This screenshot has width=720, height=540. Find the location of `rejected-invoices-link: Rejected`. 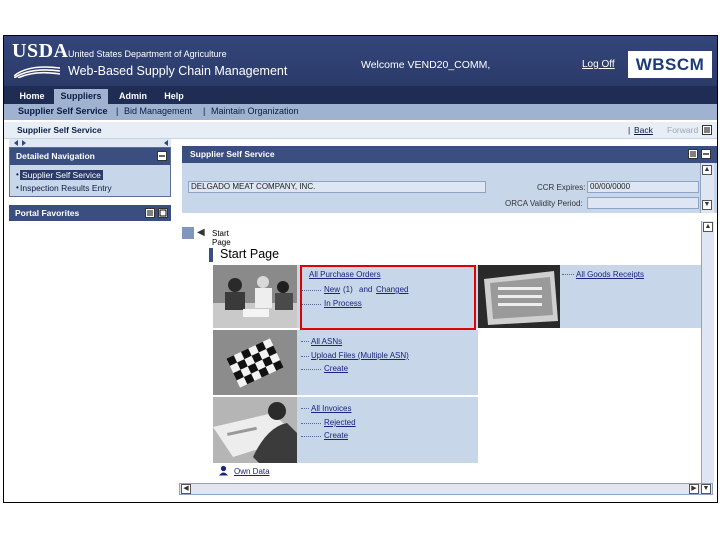

rejected-invoices-link: Rejected is located at coordinates (340, 422).